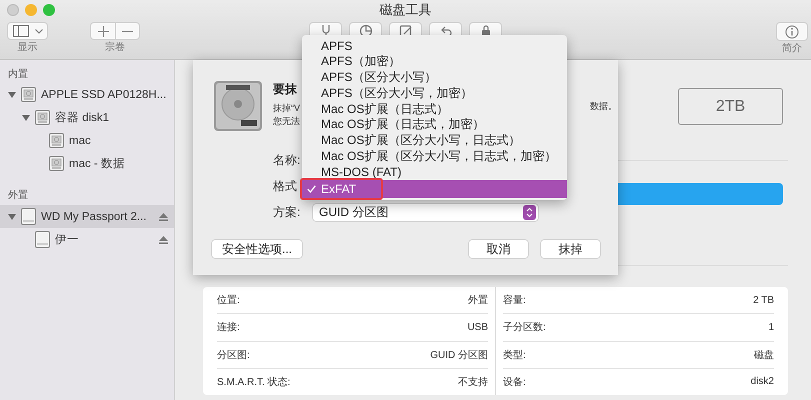 This screenshot has width=811, height=400. I want to click on sheet-button: 取消, so click(498, 249).